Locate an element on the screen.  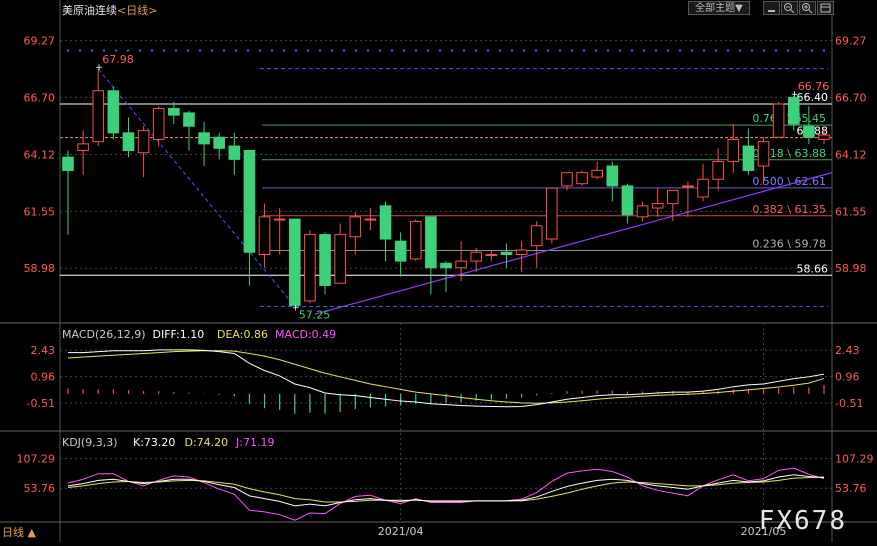
horizontal-level-label: 58.66 is located at coordinates (813, 268).